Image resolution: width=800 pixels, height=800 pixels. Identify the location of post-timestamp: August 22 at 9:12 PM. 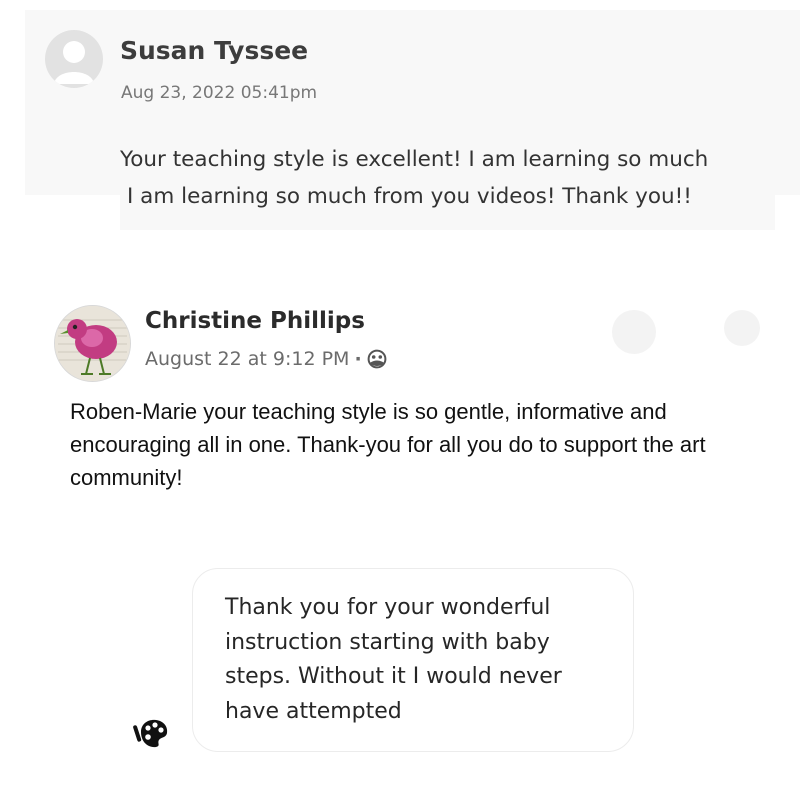
(247, 359).